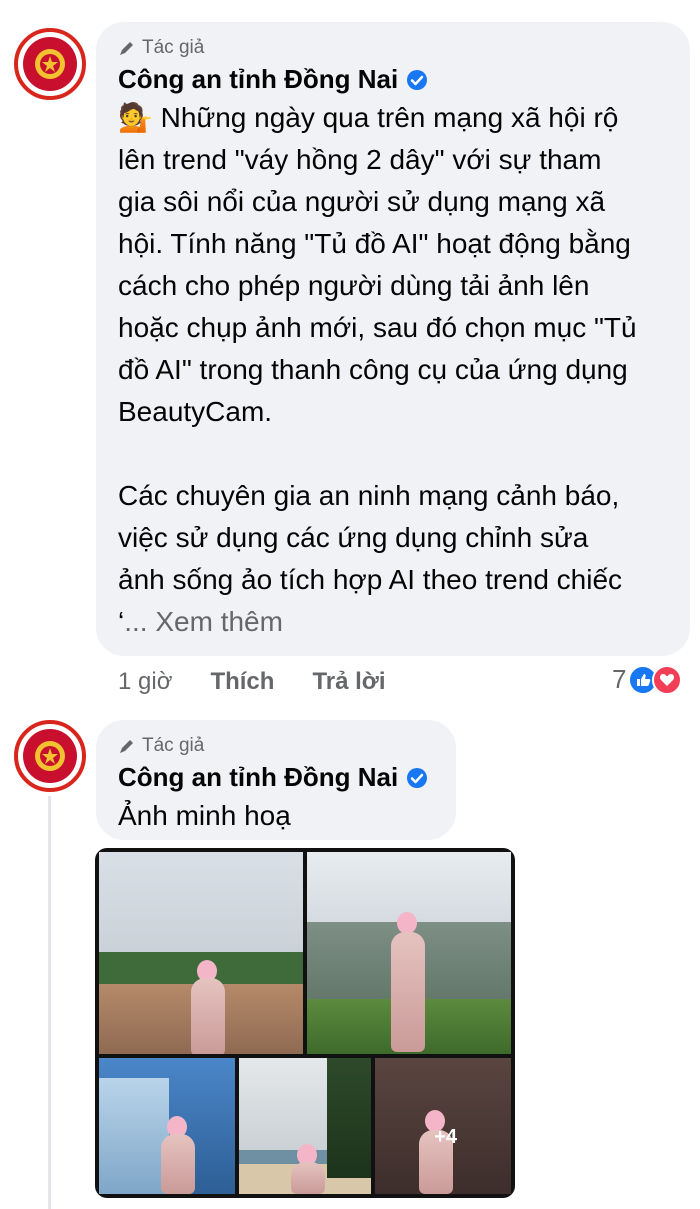 Image resolution: width=700 pixels, height=1209 pixels. What do you see at coordinates (135, 117) in the screenshot?
I see `information-desk-person-emoji: 💁` at bounding box center [135, 117].